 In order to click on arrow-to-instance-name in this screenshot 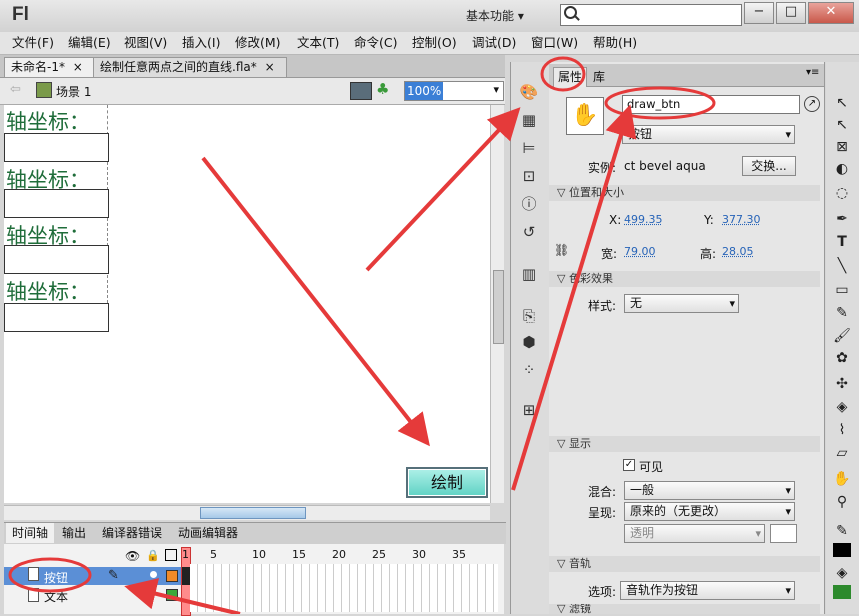, I will do `click(574, 297)`.